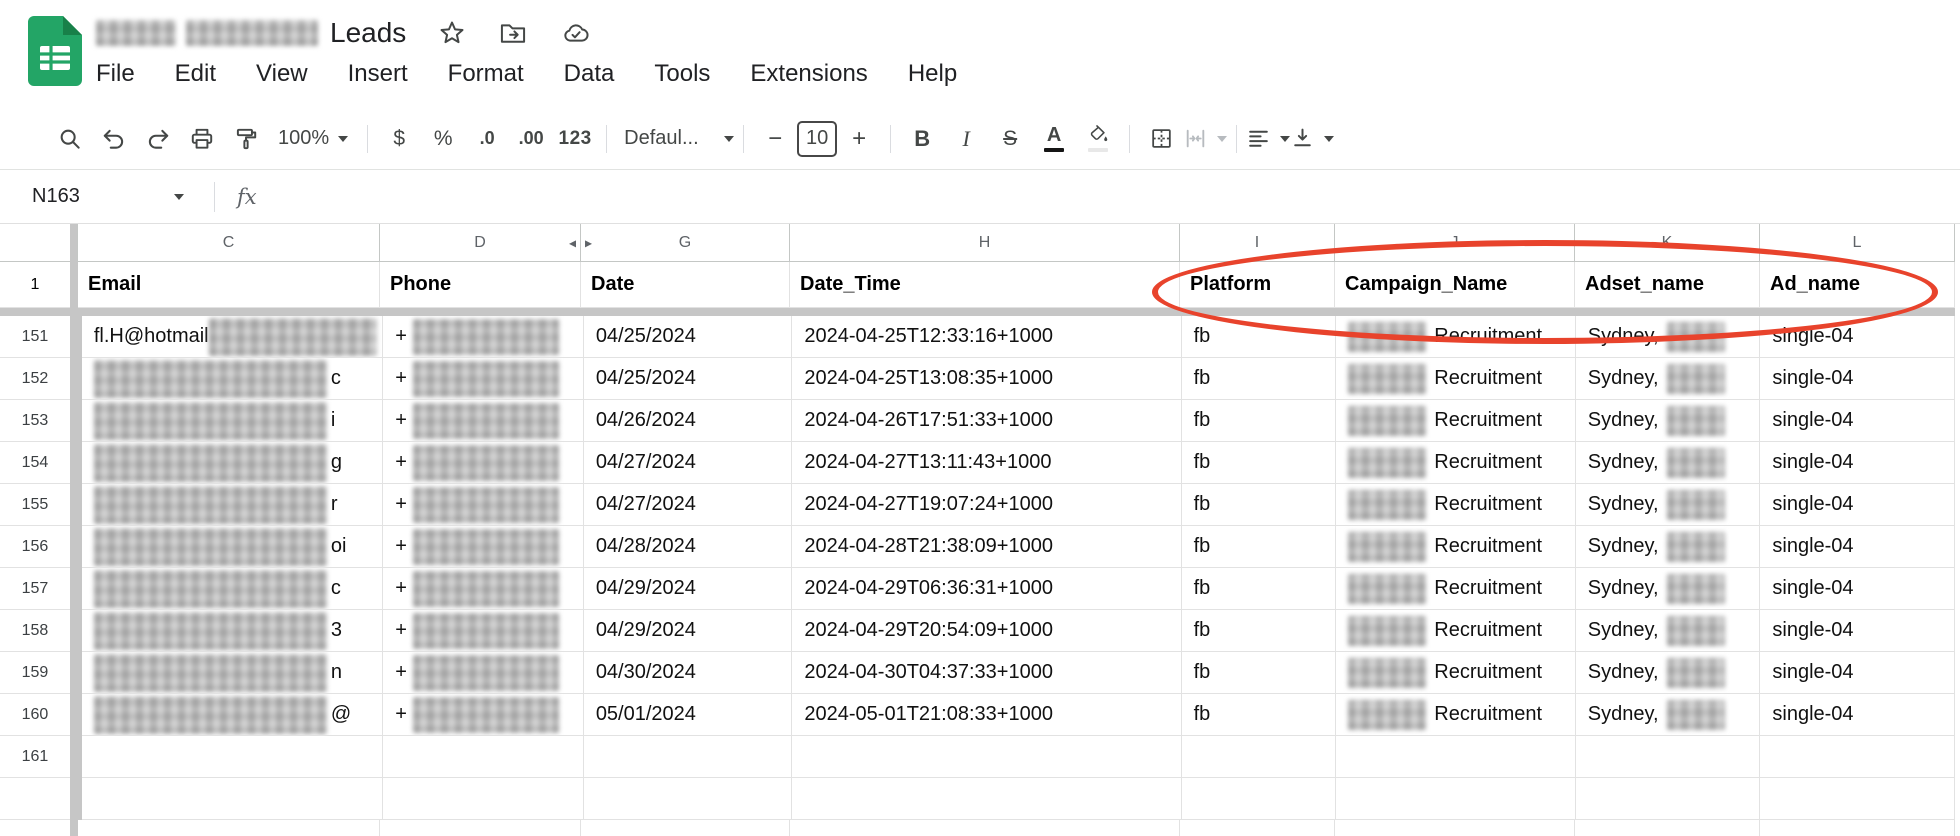 The height and width of the screenshot is (836, 1960). What do you see at coordinates (575, 139) in the screenshot?
I see `number-format-button: 123` at bounding box center [575, 139].